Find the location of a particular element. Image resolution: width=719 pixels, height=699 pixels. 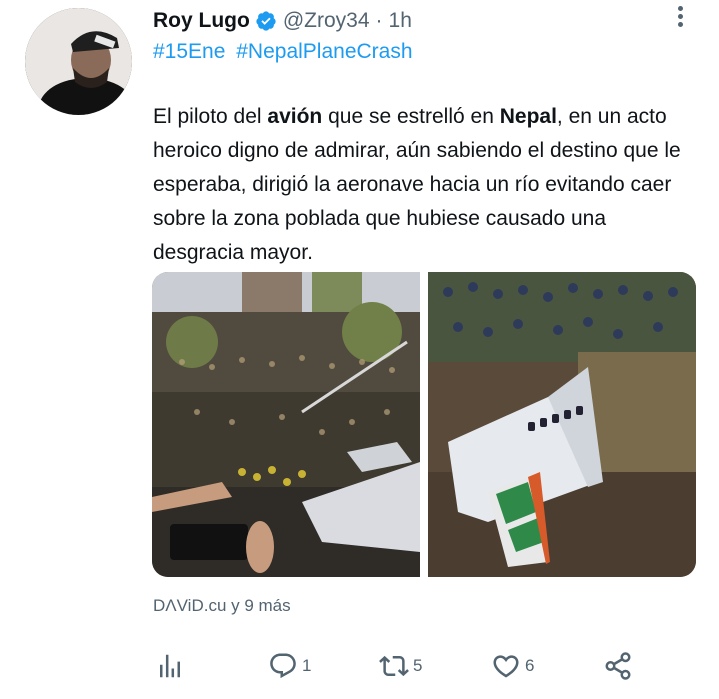

analytics-button is located at coordinates (170, 666).